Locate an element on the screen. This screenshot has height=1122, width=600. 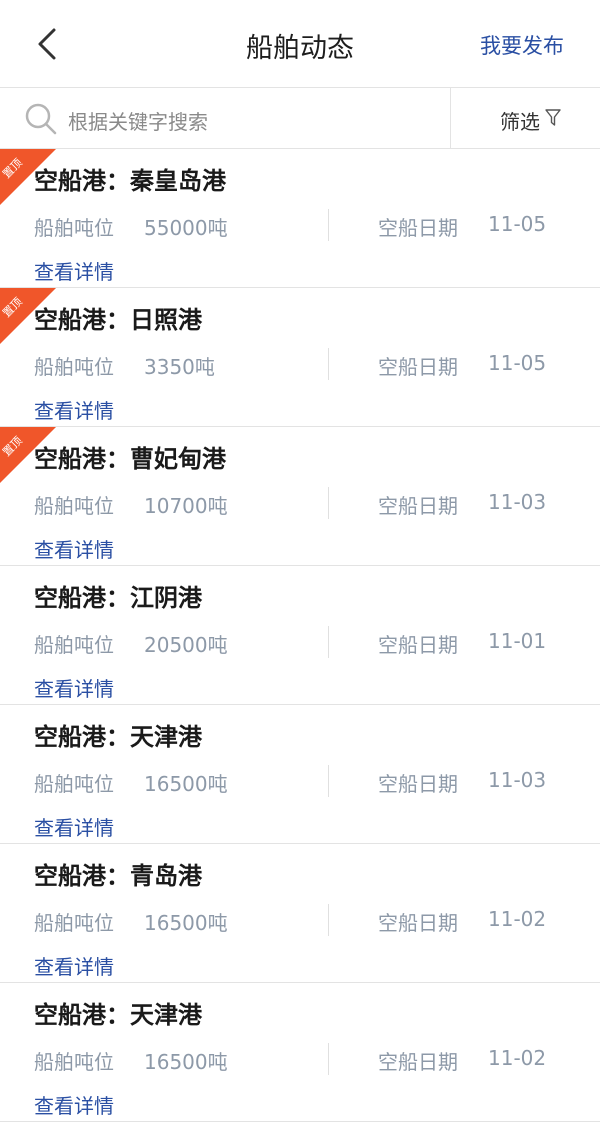
listing-card: 空船港：江阴港 船舶吨位 20500吨 空船日期 11-01 查看详情 is located at coordinates (300, 635).